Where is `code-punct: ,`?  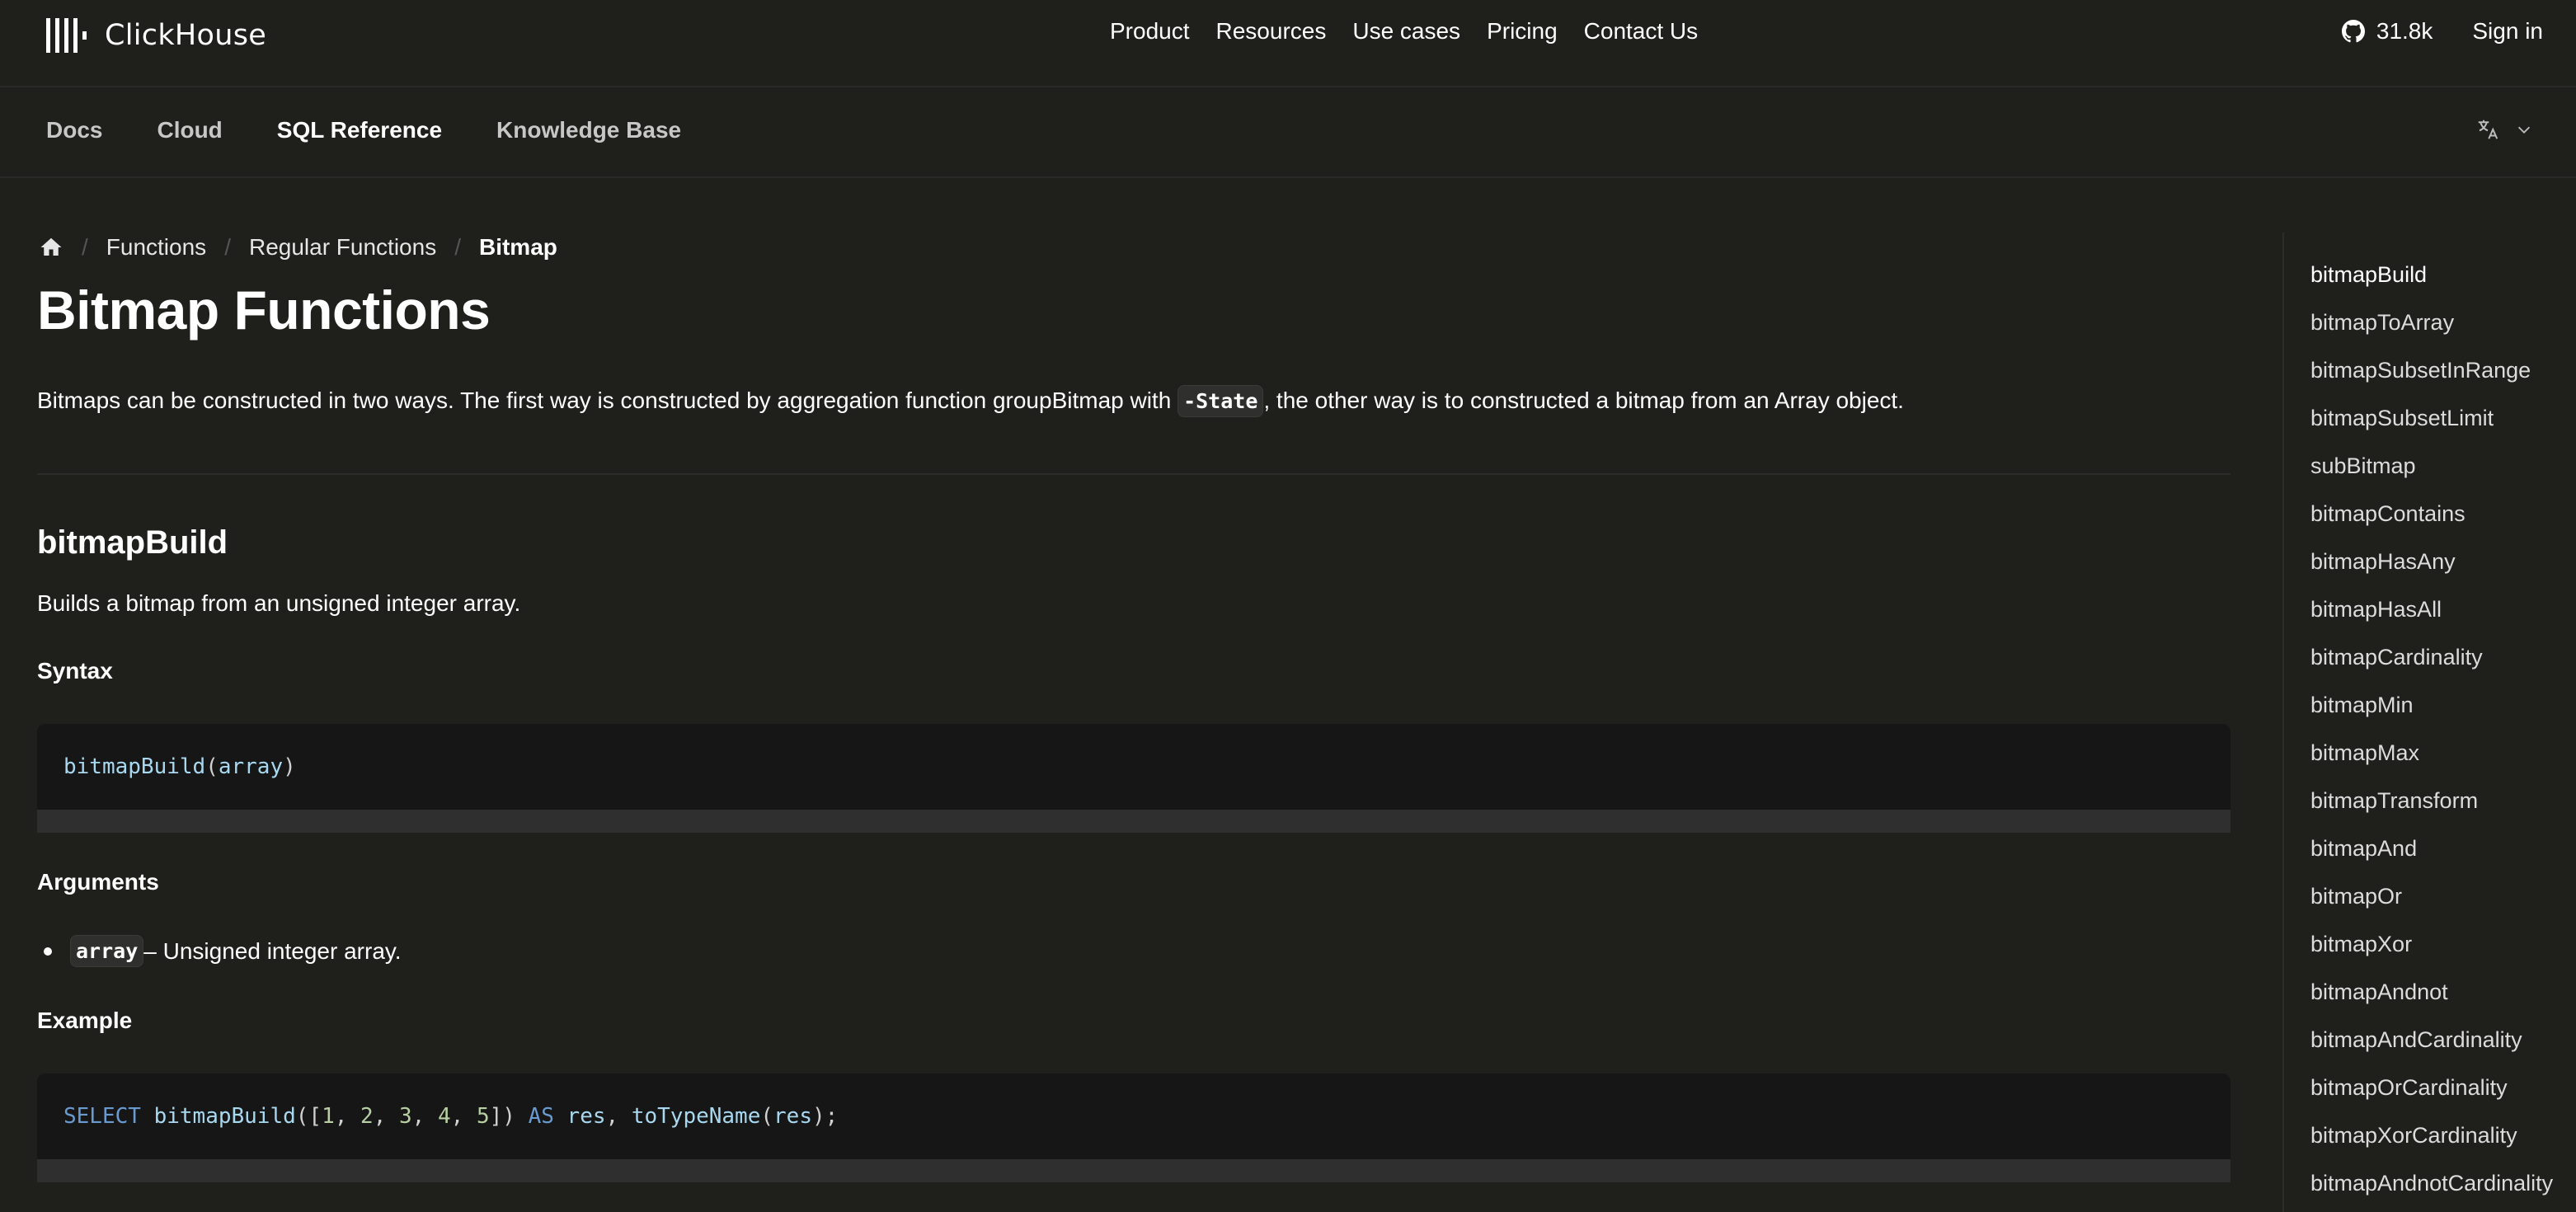
code-punct: , is located at coordinates (612, 1116).